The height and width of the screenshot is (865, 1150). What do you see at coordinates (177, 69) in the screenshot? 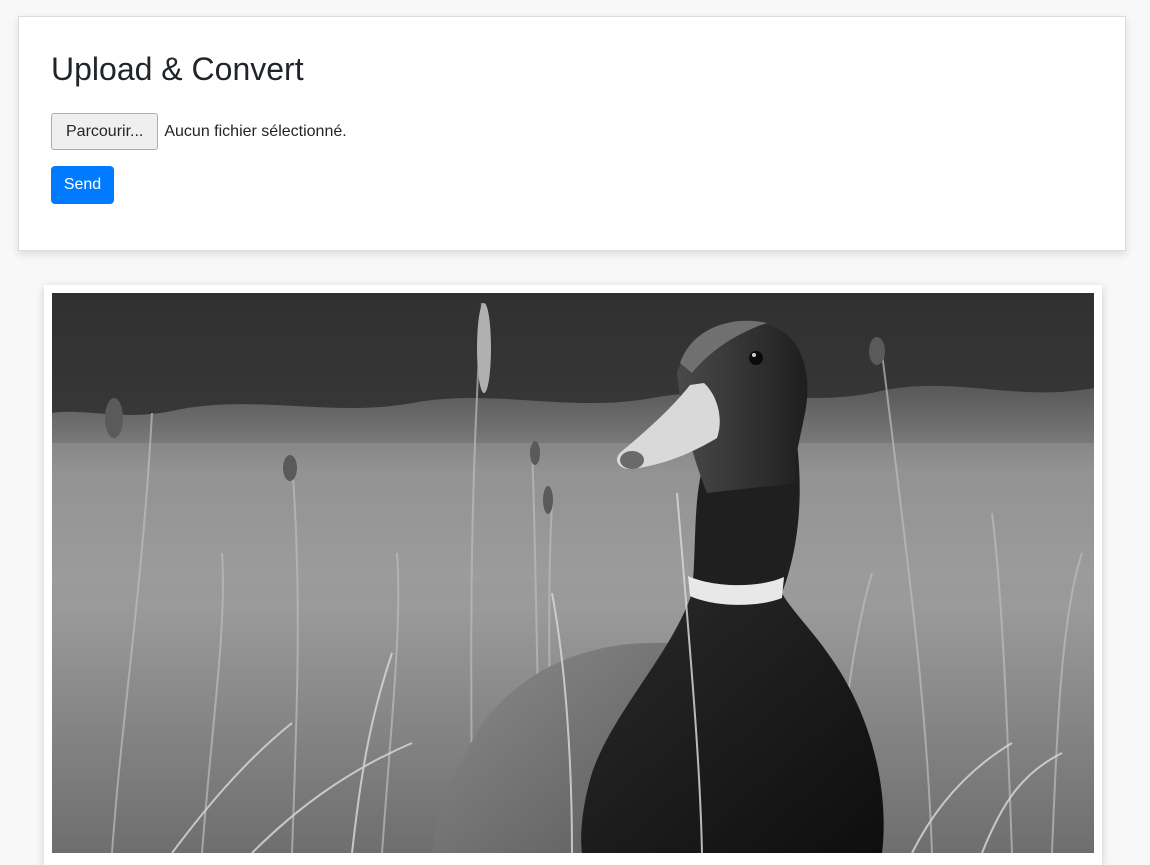
I see `page-title: Upload & Convert` at bounding box center [177, 69].